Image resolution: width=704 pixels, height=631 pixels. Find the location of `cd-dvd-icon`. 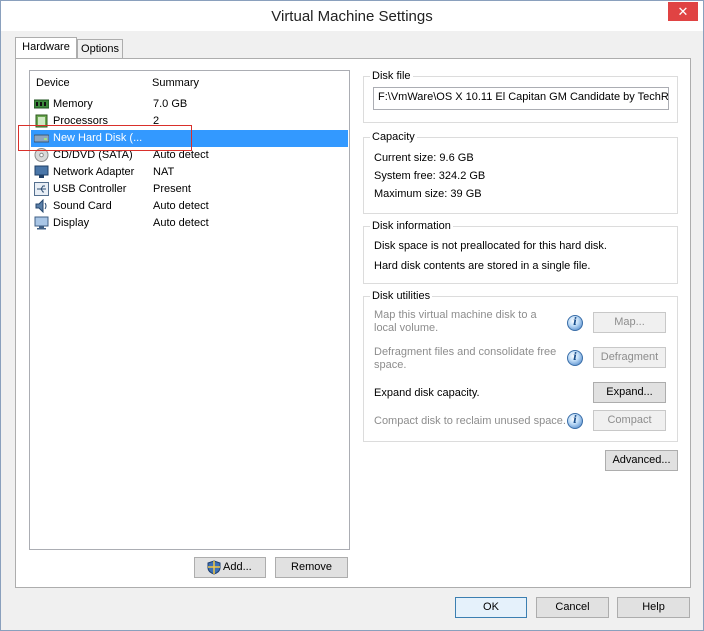

cd-dvd-icon is located at coordinates (41, 155).